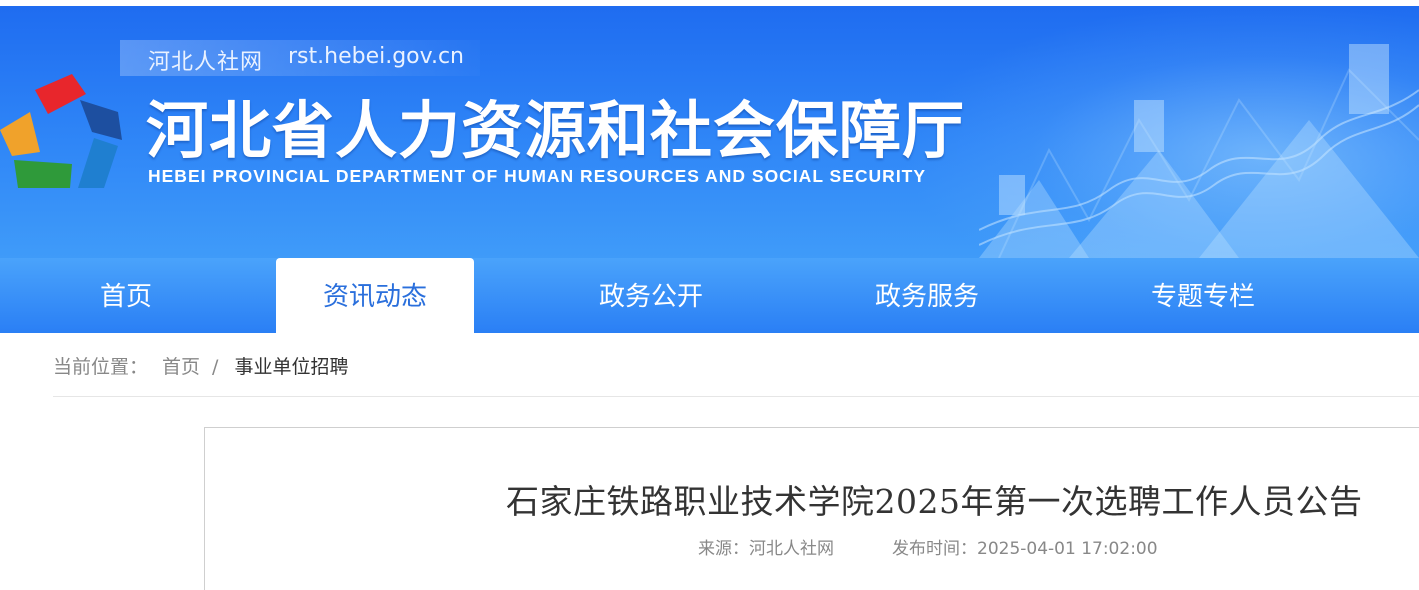 Image resolution: width=1419 pixels, height=590 pixels. Describe the element at coordinates (375, 295) in the screenshot. I see `nav-item-news: 资讯动态` at that location.